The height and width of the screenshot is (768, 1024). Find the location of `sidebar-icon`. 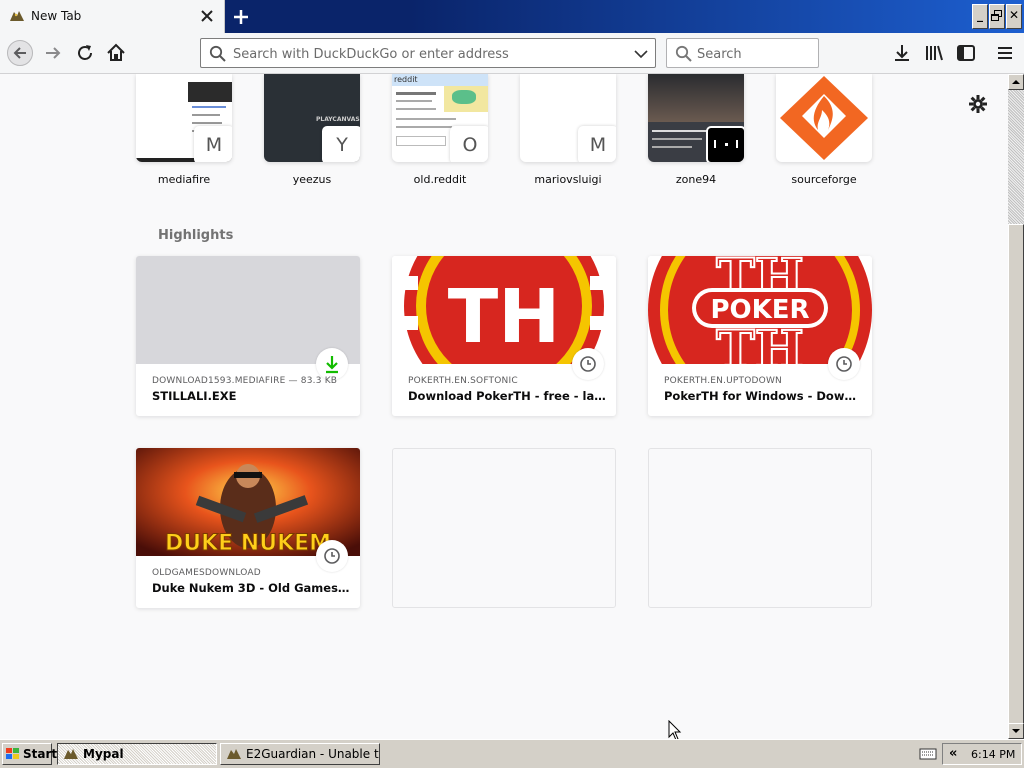

sidebar-icon is located at coordinates (966, 53).